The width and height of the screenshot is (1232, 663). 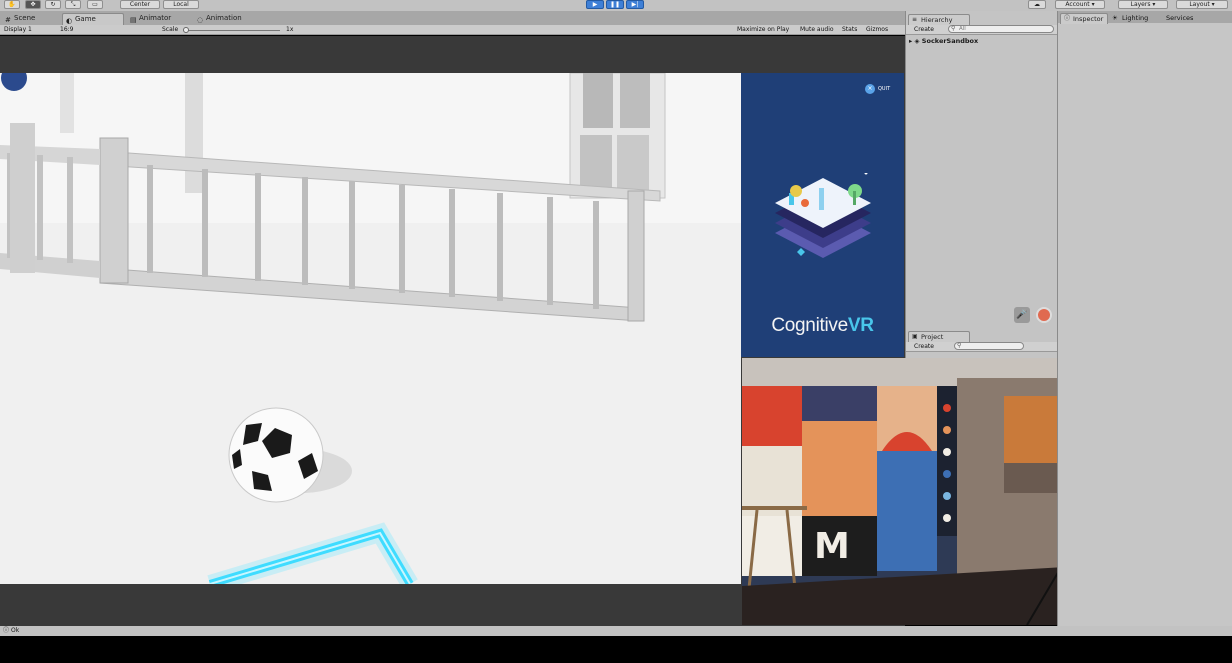 What do you see at coordinates (73, 4) in the screenshot?
I see `scale-tool-button: ⤡` at bounding box center [73, 4].